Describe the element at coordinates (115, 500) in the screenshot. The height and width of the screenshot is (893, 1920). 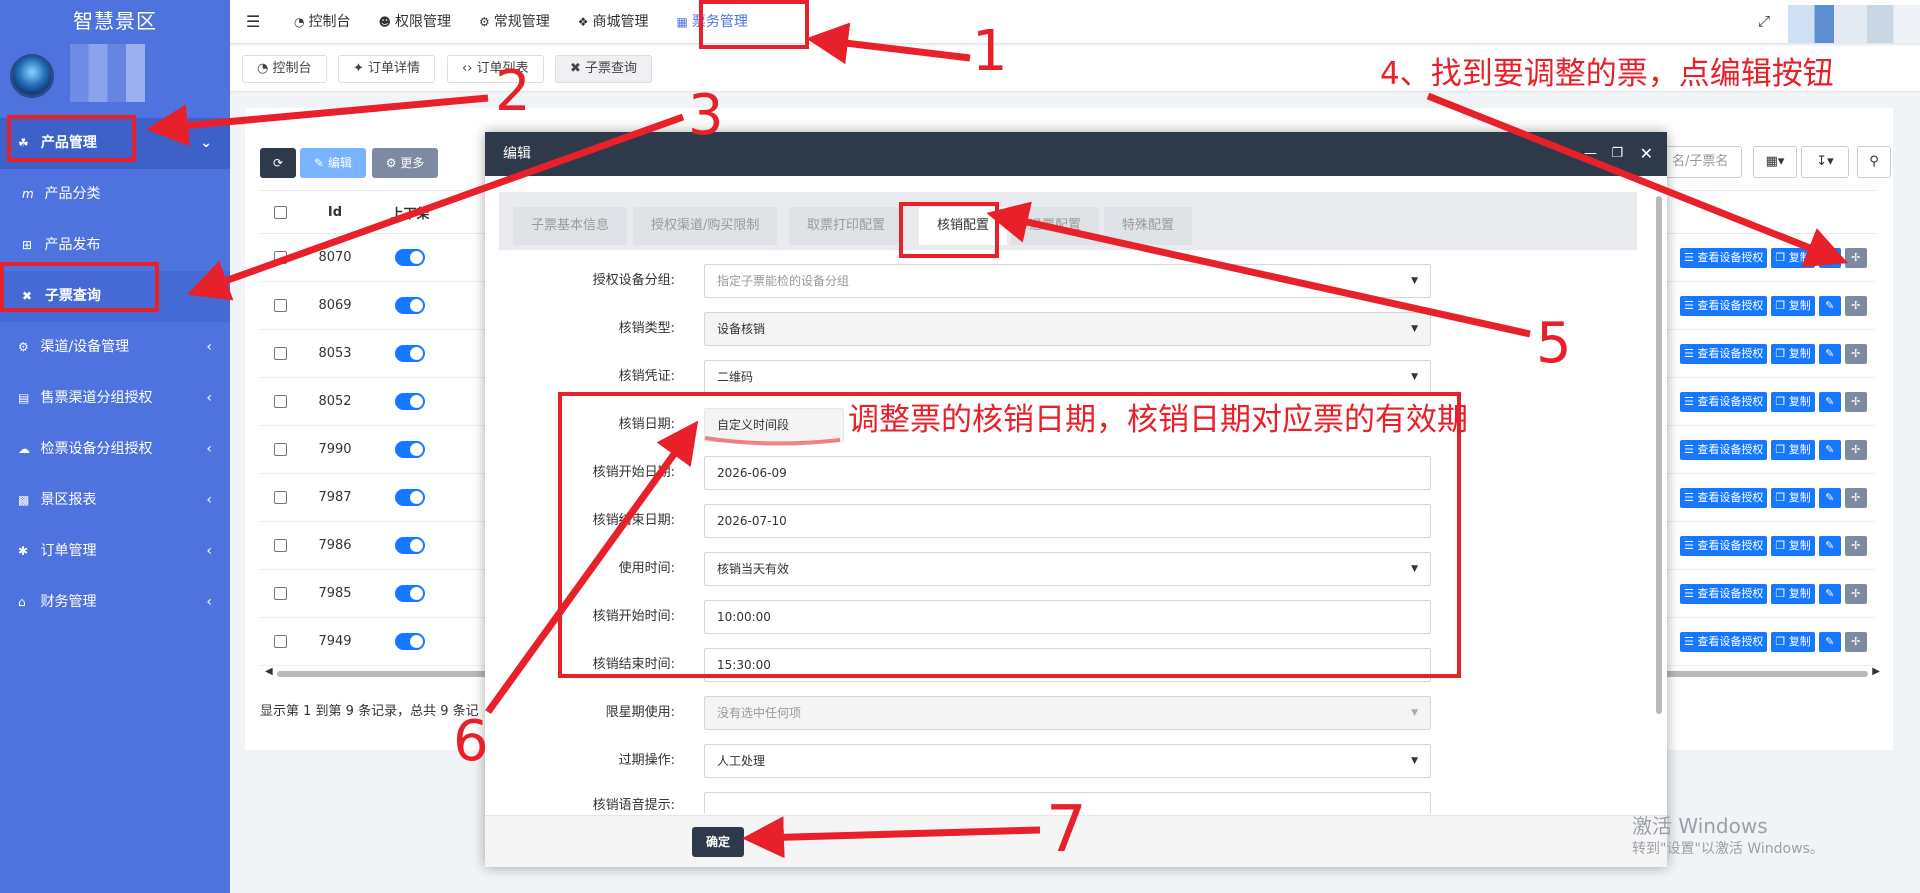
I see `sidebar-item-reports: ▩ 景区报表 ‹` at that location.